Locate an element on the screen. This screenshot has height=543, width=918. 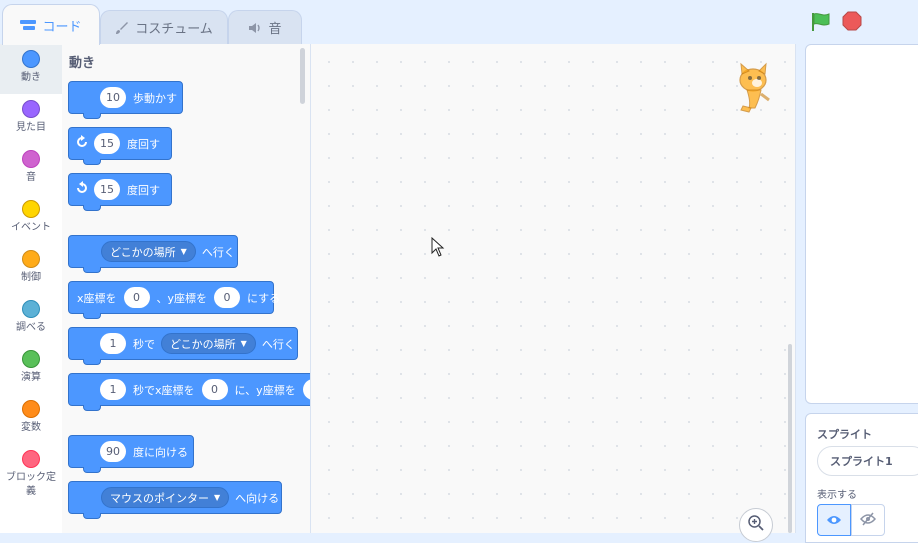
looks-category-icon is located at coordinates (31, 109).